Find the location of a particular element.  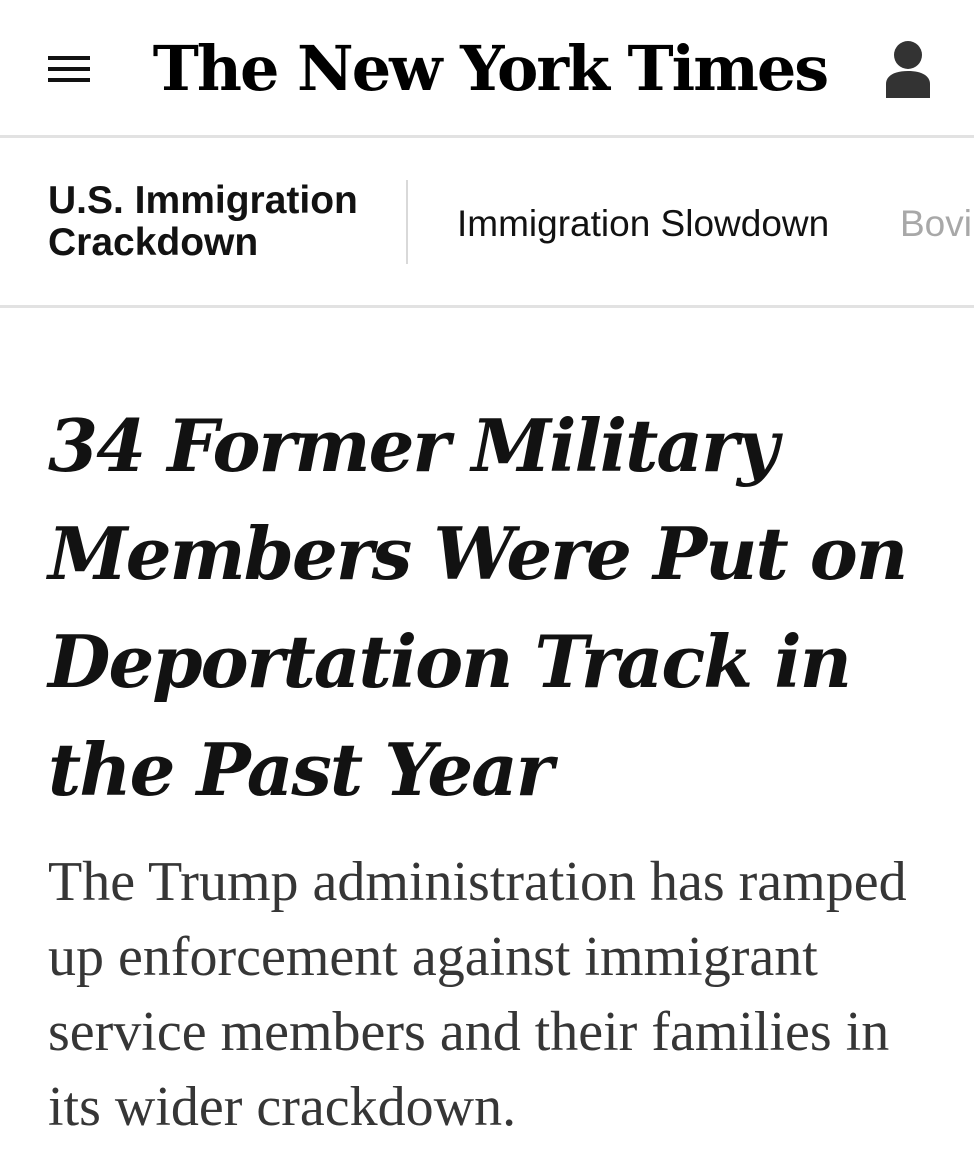

nyt-logo: The New York Times is located at coordinates (491, 68).